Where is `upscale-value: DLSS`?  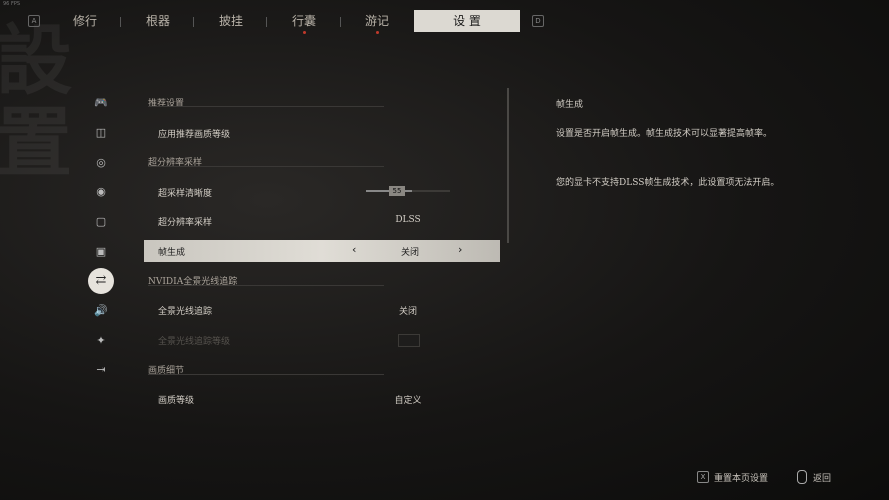
upscale-value: DLSS is located at coordinates (408, 220).